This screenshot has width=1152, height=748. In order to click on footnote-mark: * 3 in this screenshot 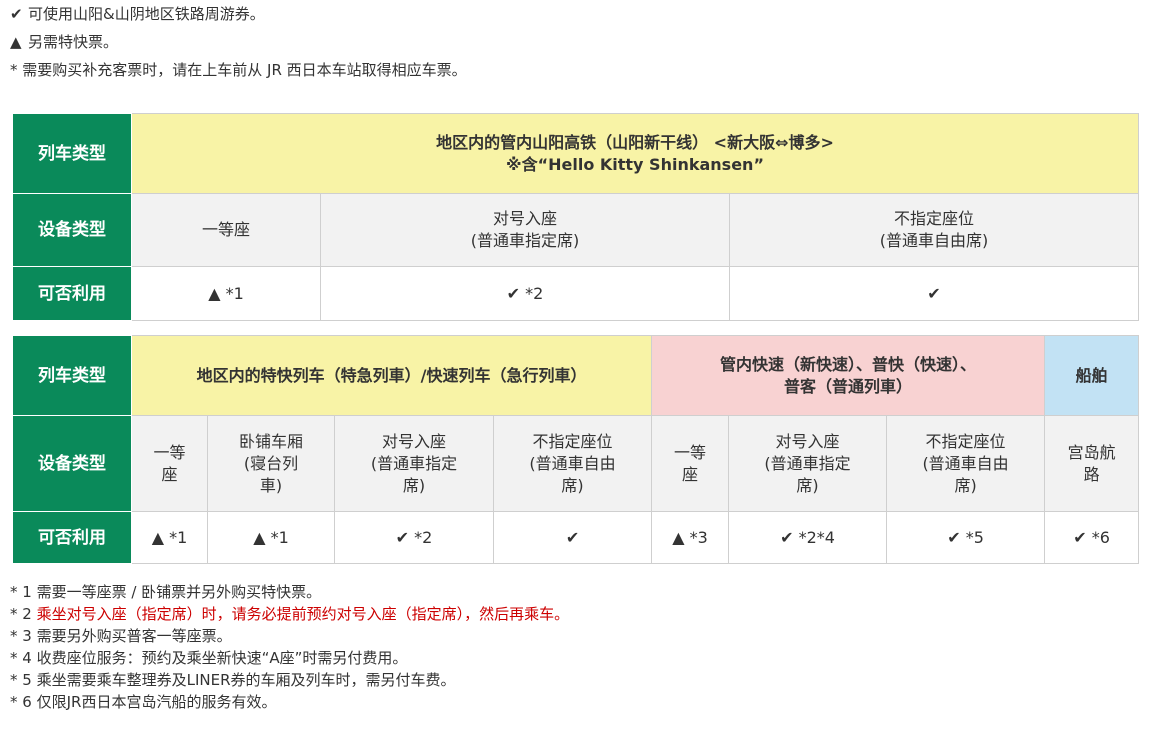, I will do `click(23, 636)`.